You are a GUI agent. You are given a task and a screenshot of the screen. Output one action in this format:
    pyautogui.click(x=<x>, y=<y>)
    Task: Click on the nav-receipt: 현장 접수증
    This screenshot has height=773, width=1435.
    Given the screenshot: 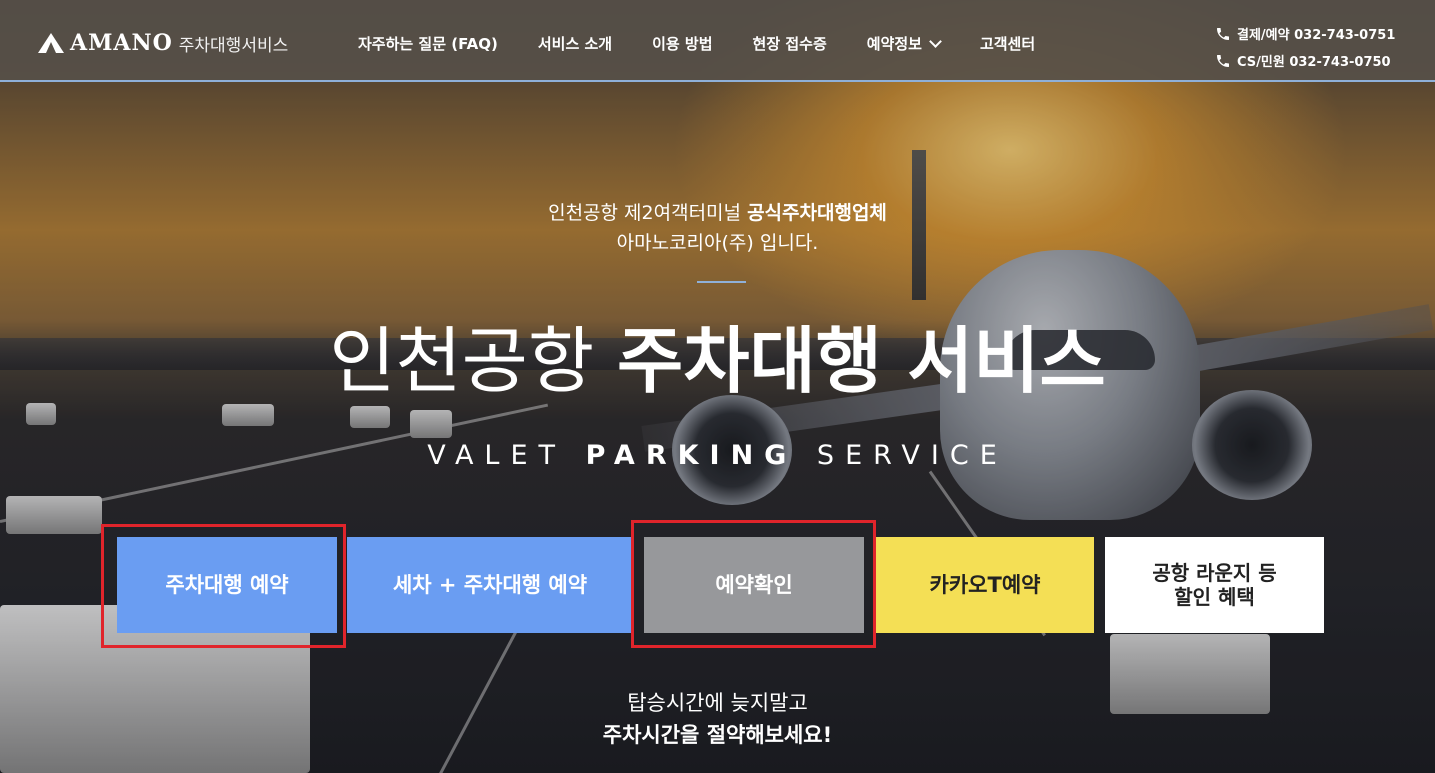 What is the action you would take?
    pyautogui.click(x=790, y=43)
    